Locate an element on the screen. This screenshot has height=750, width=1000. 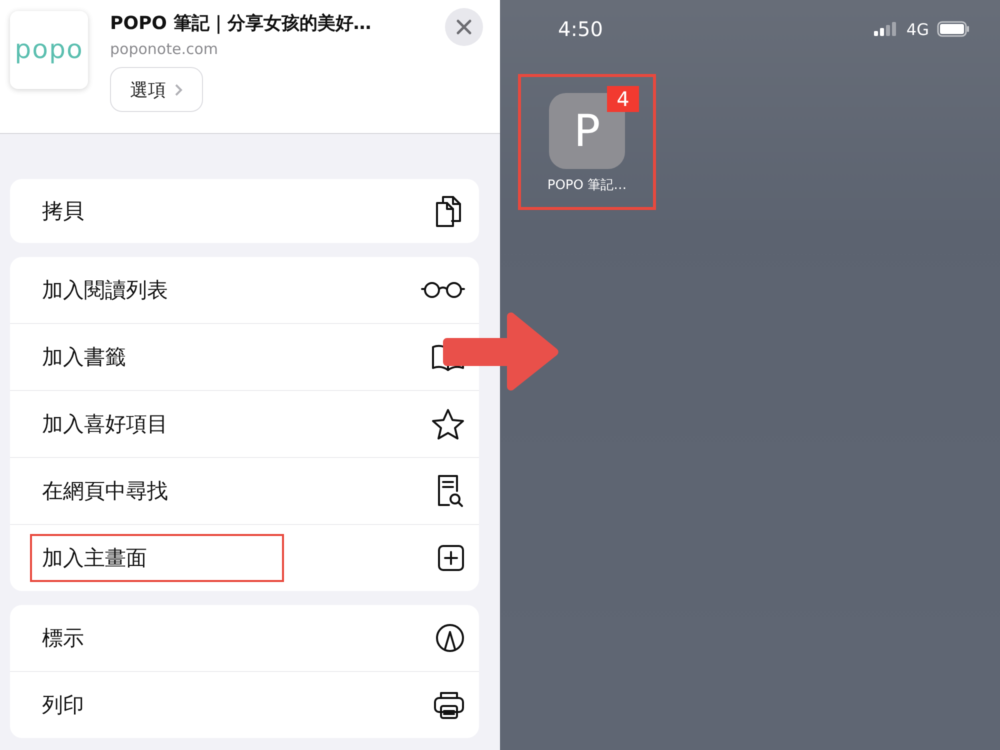
status-time: 4:50 is located at coordinates (580, 29).